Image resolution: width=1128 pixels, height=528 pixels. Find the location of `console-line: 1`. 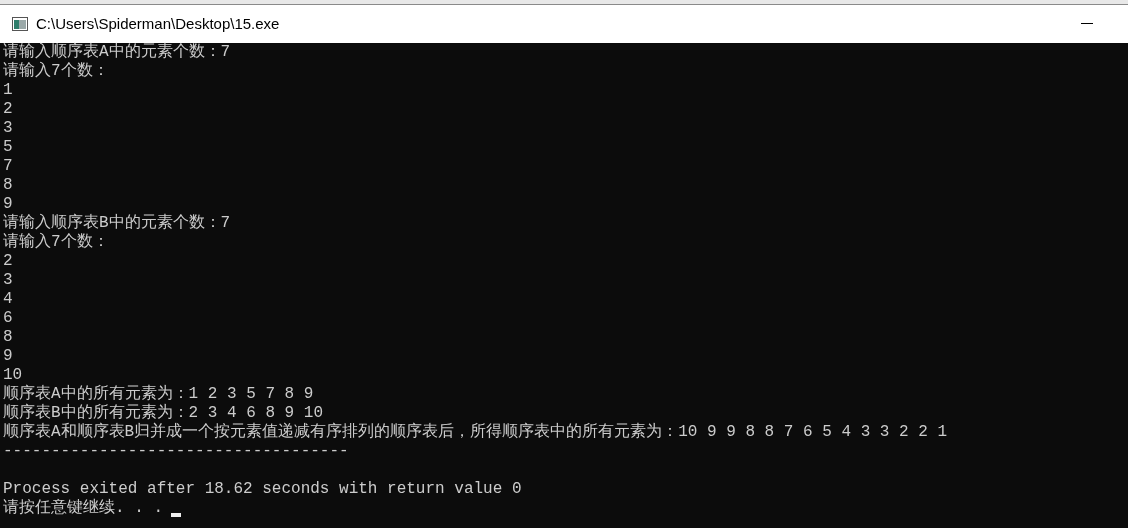

console-line: 1 is located at coordinates (8, 90).